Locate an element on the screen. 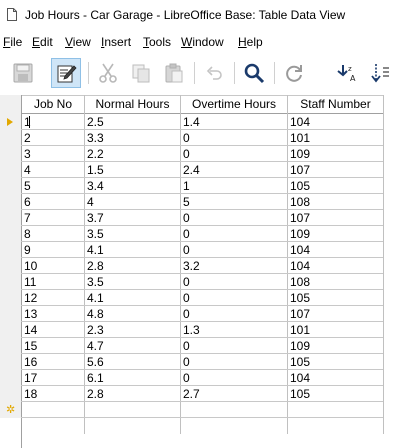 This screenshot has height=448, width=409. table-row: 12 4.1 0 105 is located at coordinates (191, 298).